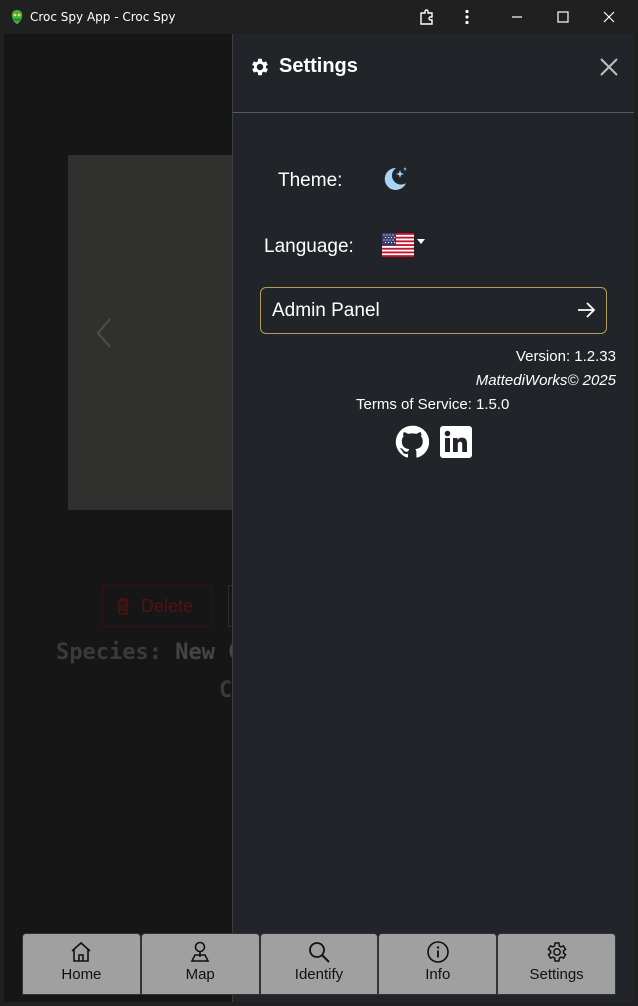  Describe the element at coordinates (319, 17) in the screenshot. I see `window-titlebar: Croc Spy App - Croc Spy` at that location.